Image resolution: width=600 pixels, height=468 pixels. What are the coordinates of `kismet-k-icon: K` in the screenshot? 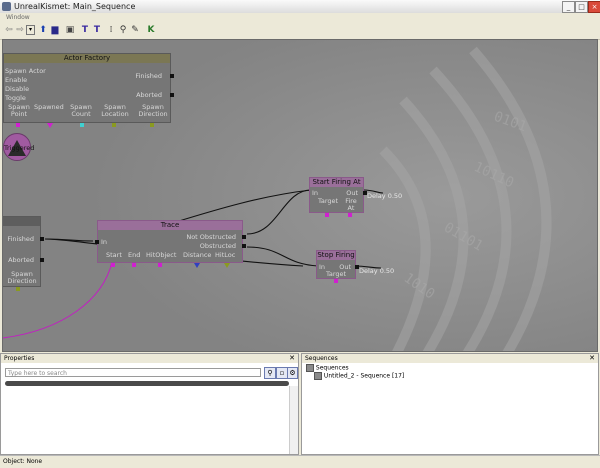 It's located at (151, 30).